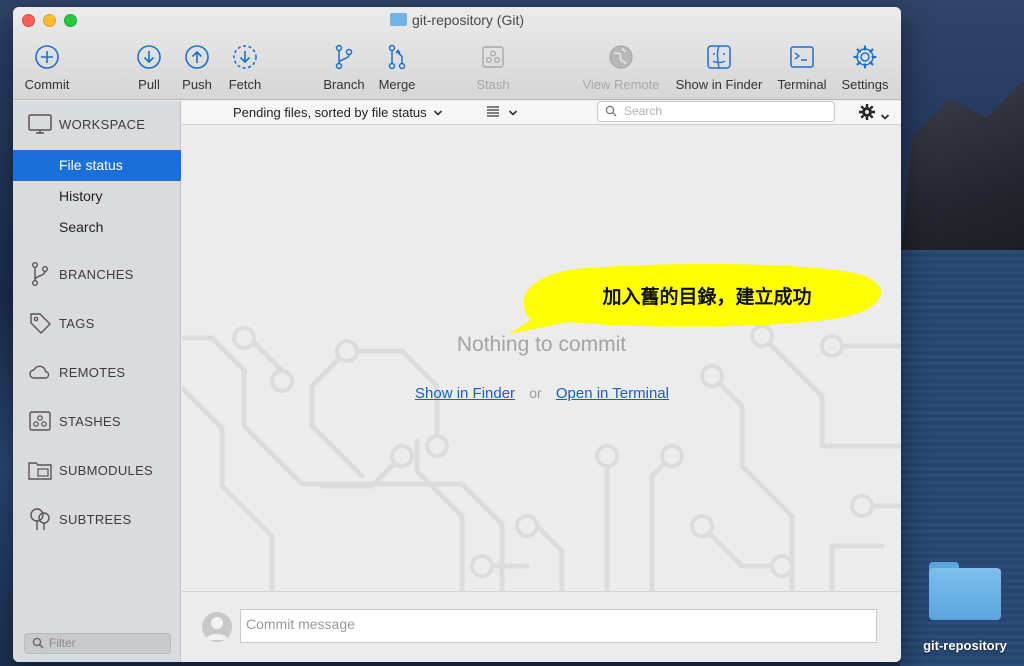  I want to click on show-in-finder-button: Show in Finder, so click(719, 67).